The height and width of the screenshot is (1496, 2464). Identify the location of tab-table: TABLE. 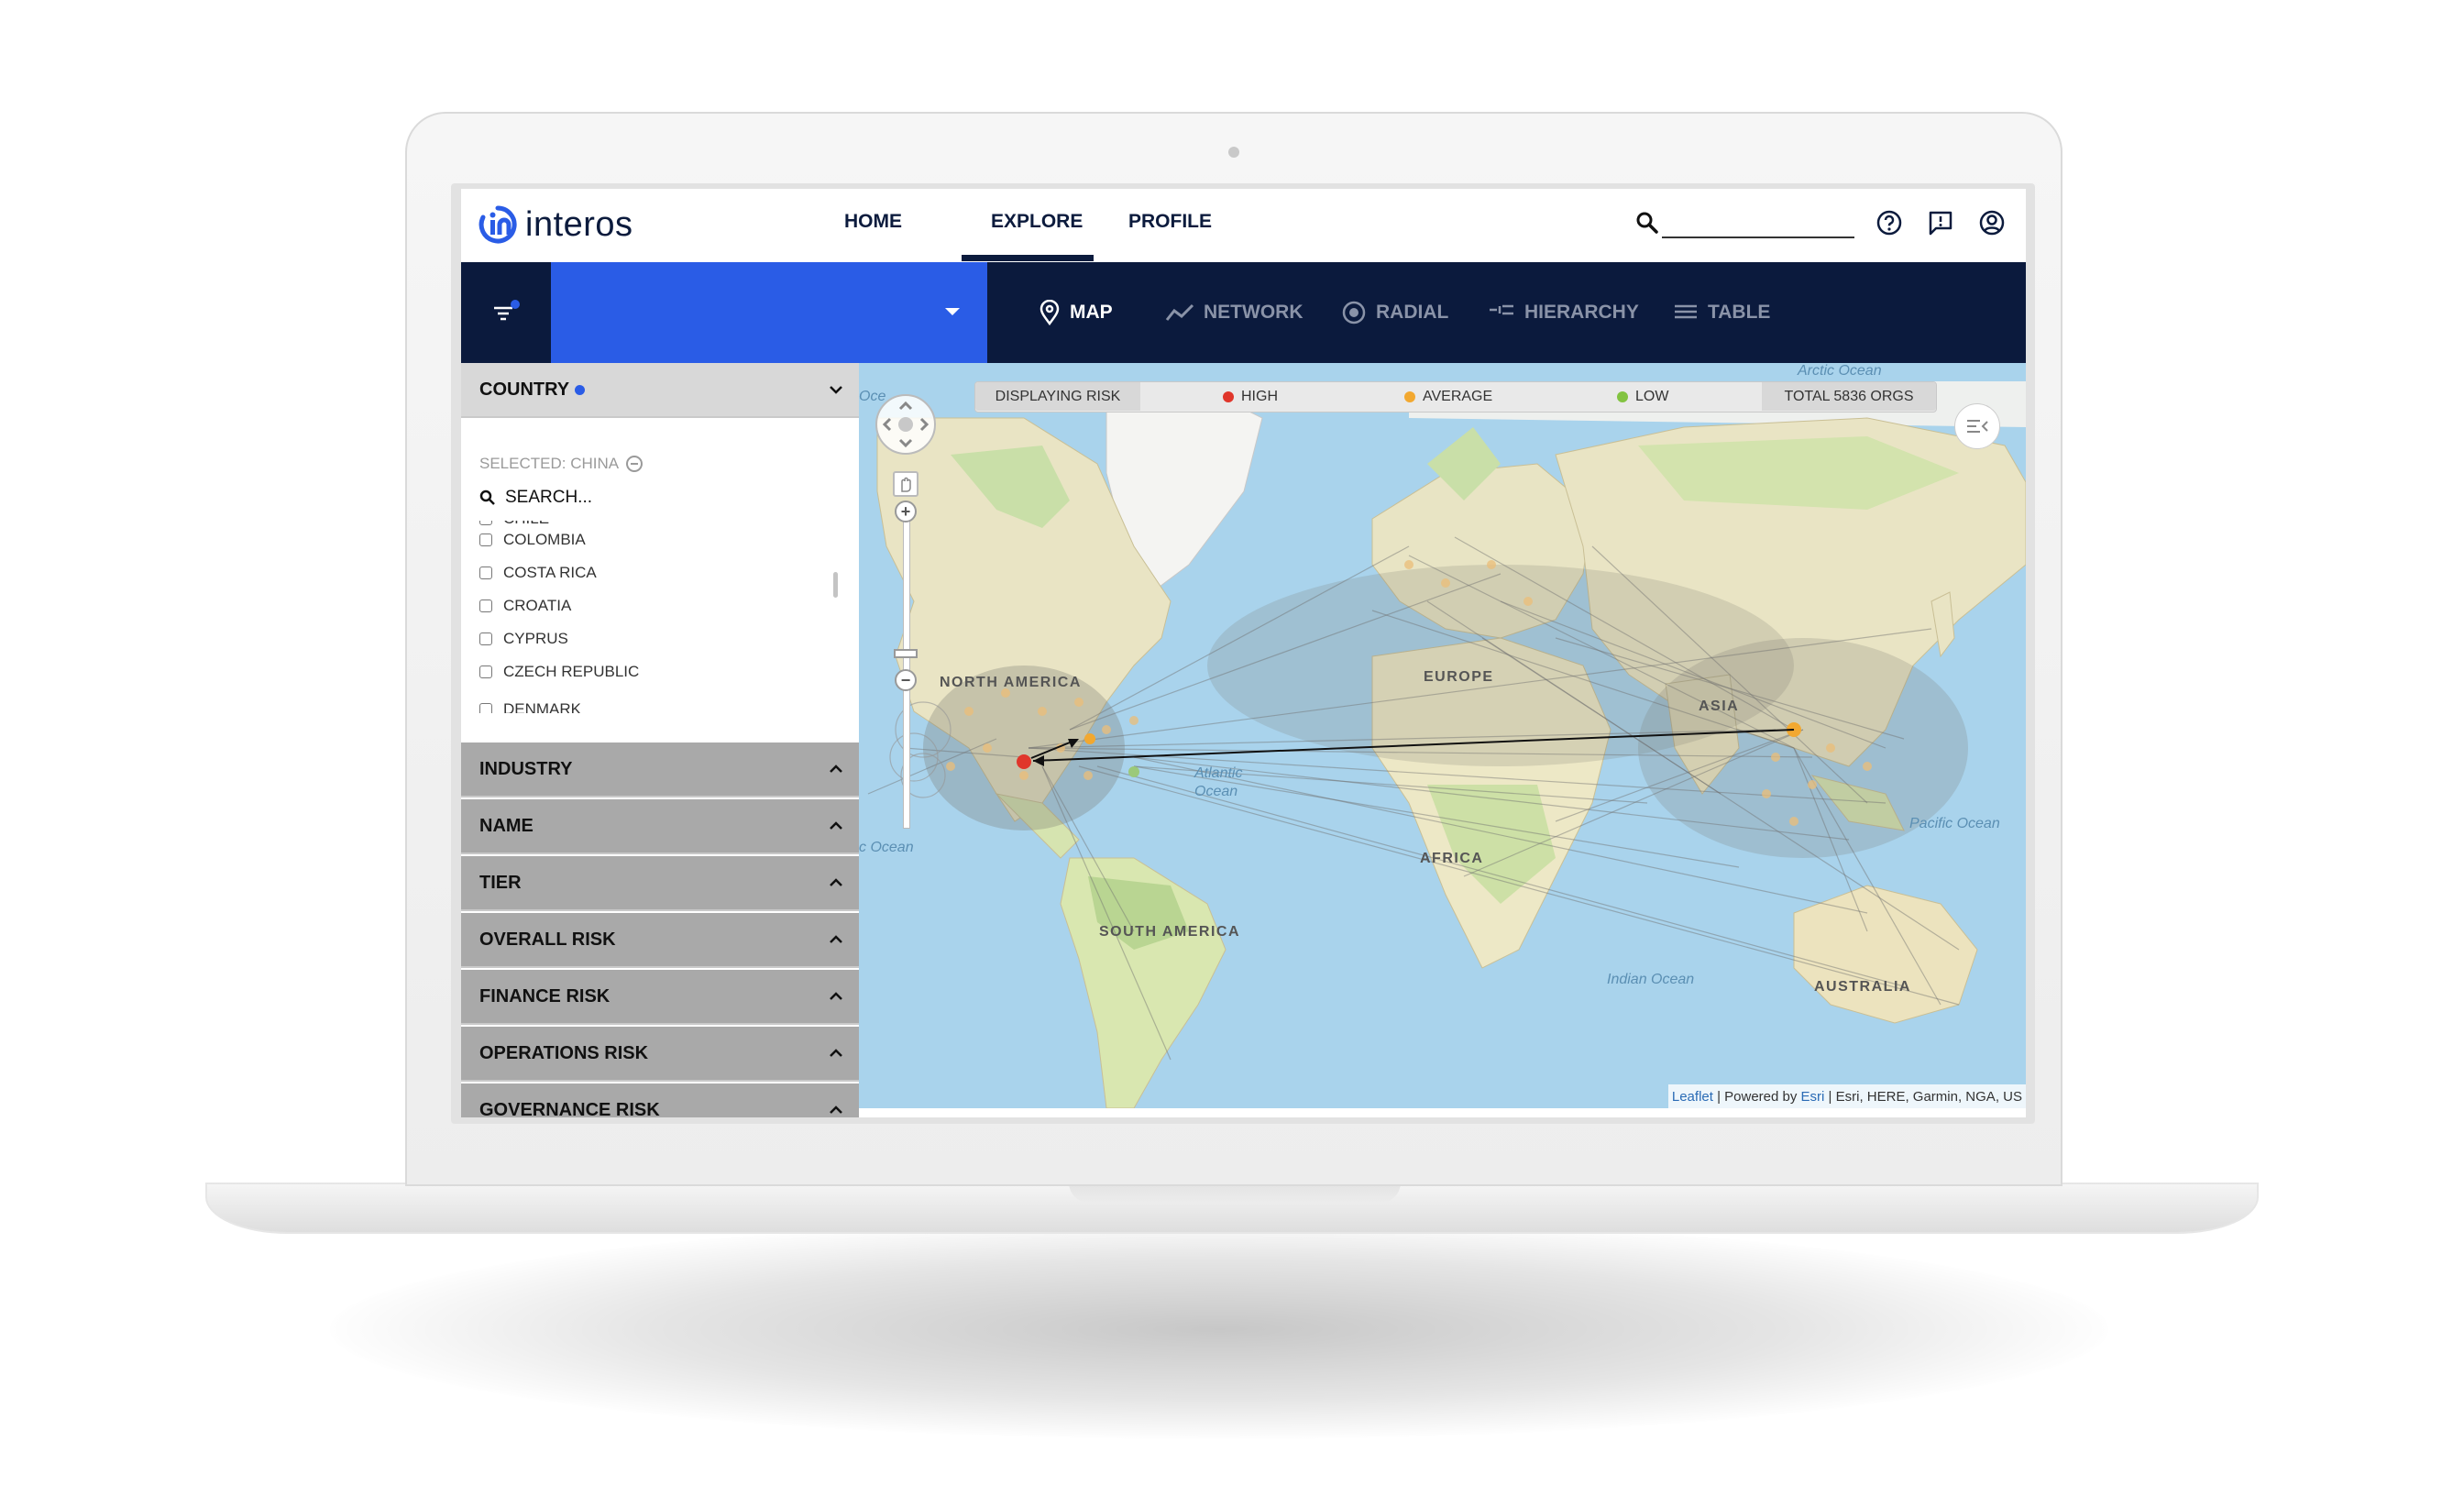
(1721, 312).